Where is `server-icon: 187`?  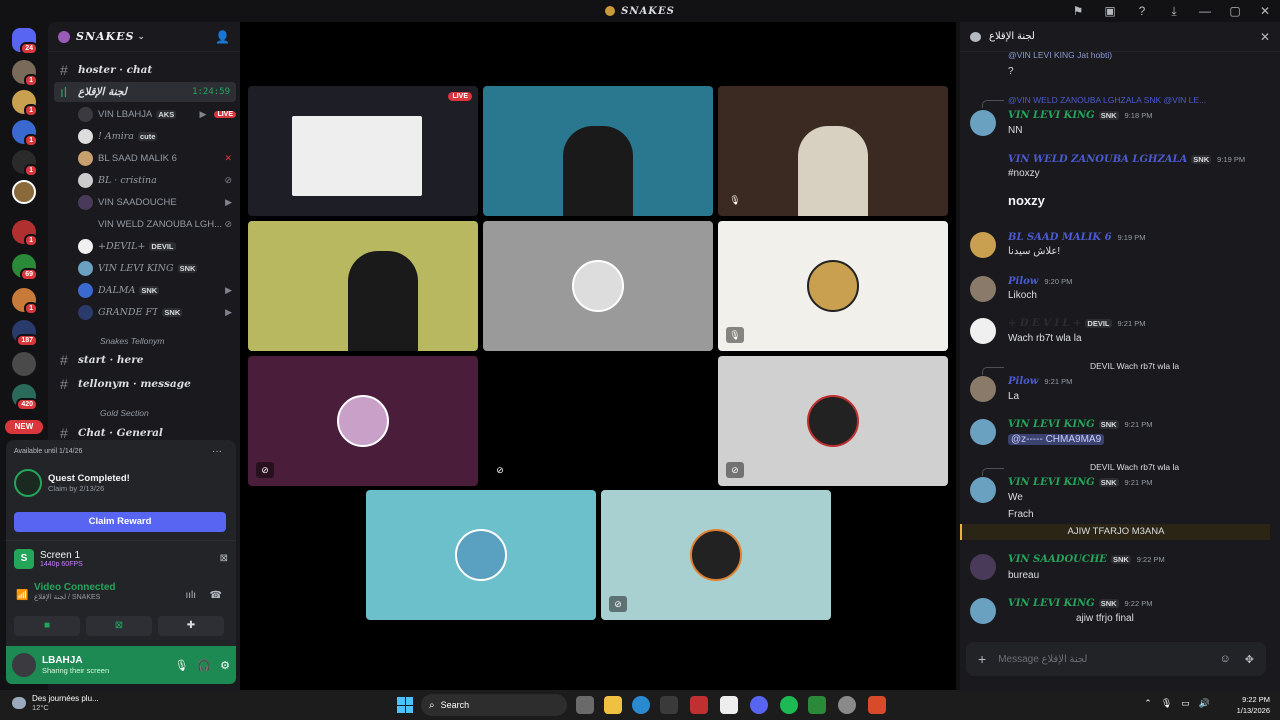 server-icon: 187 is located at coordinates (25, 333).